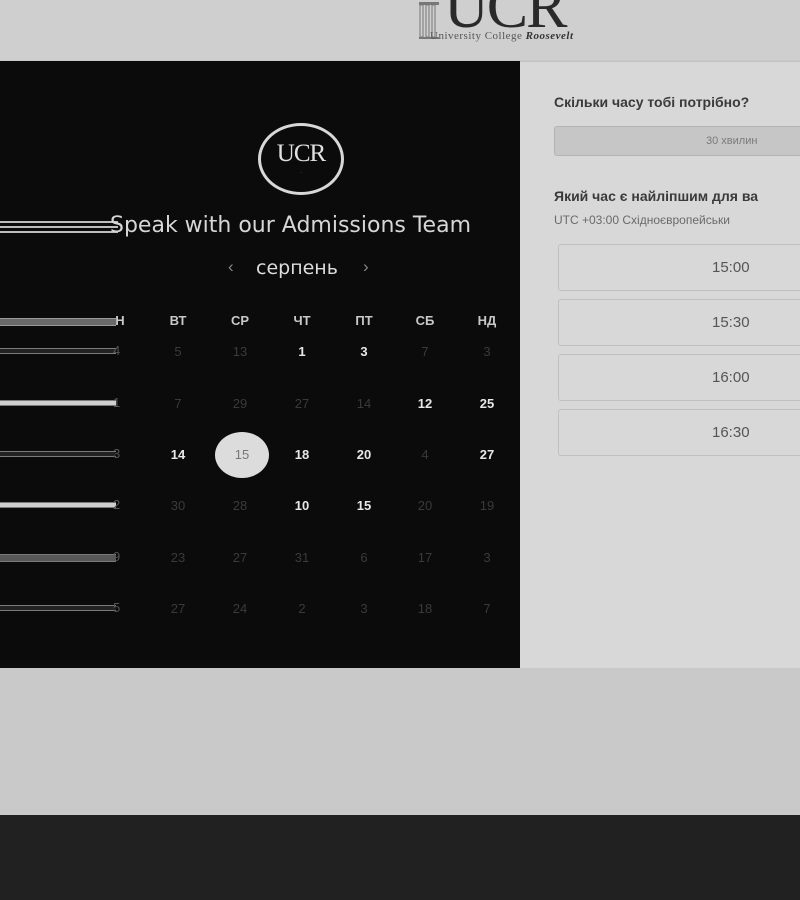 The image size is (800, 900). I want to click on logo-subtitle-brand: Roosevelt, so click(549, 36).